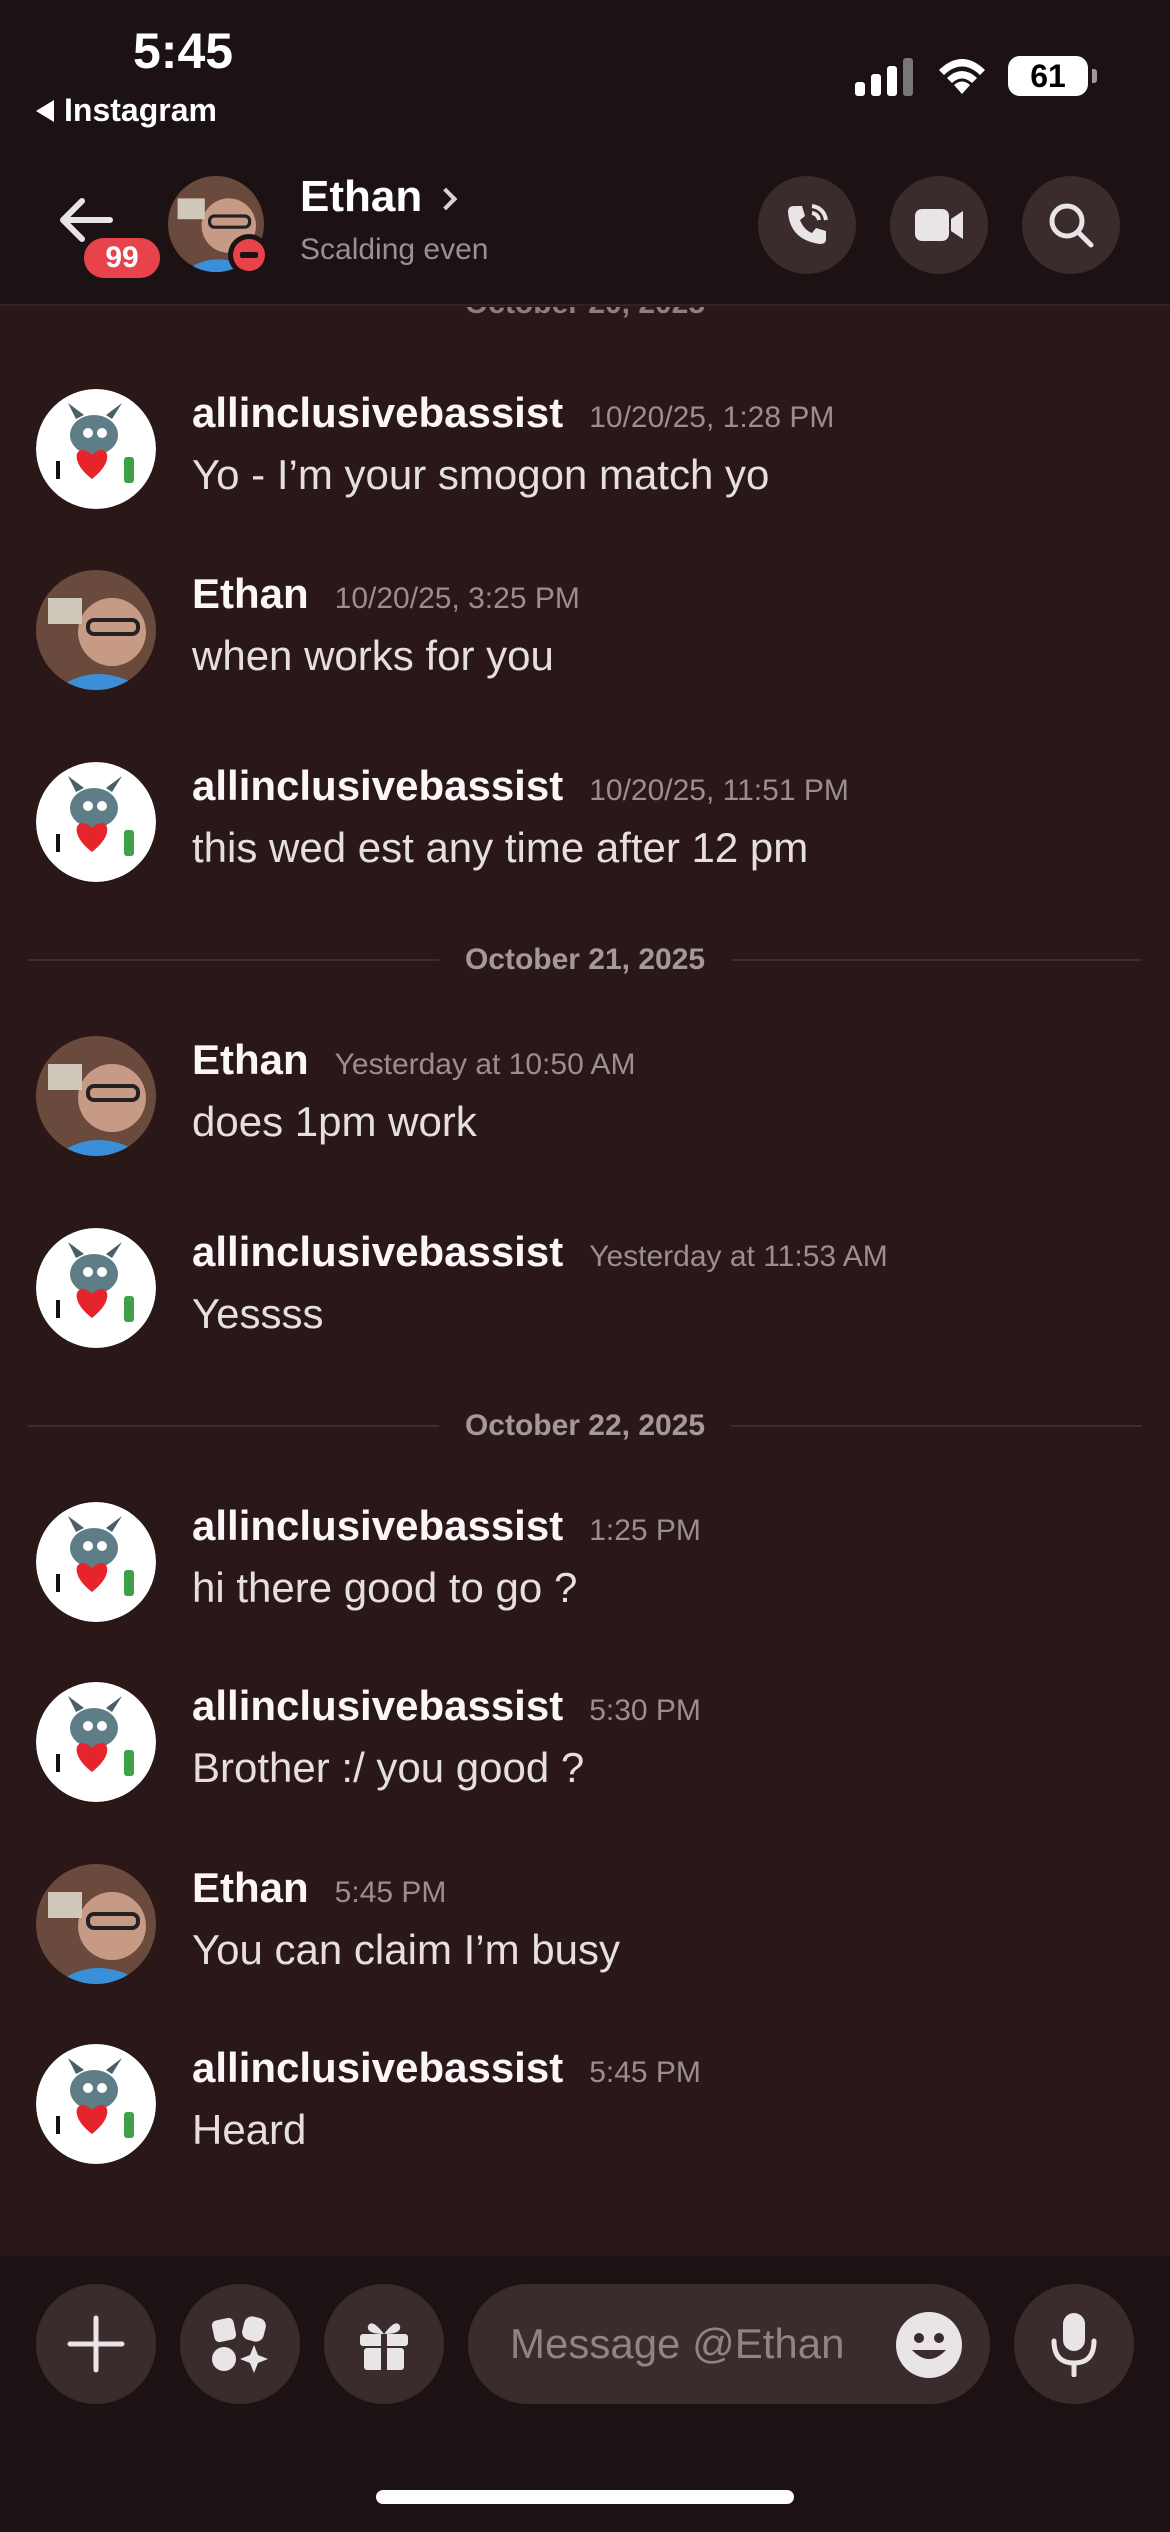 The image size is (1170, 2532). I want to click on gift-button, so click(384, 2344).